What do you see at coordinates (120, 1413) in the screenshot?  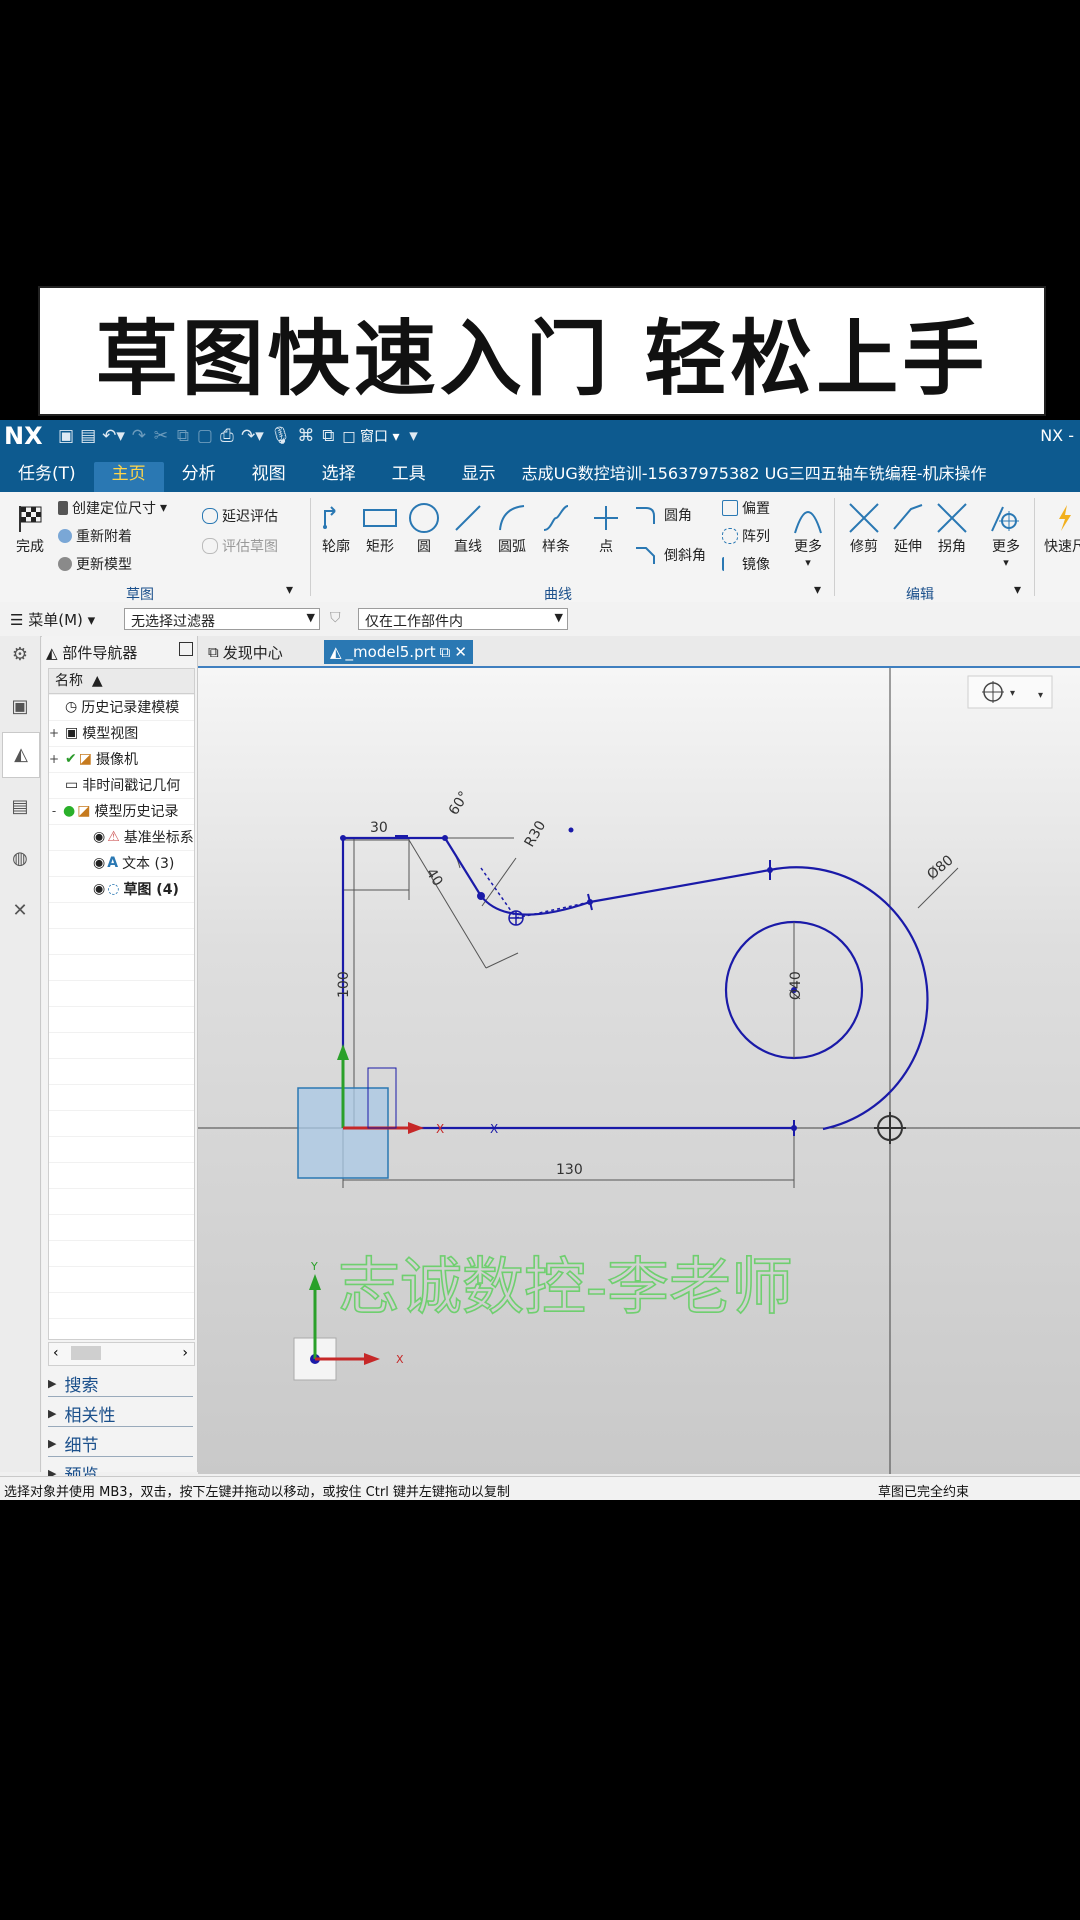 I see `section-dependencies: ▶ 相关性` at bounding box center [120, 1413].